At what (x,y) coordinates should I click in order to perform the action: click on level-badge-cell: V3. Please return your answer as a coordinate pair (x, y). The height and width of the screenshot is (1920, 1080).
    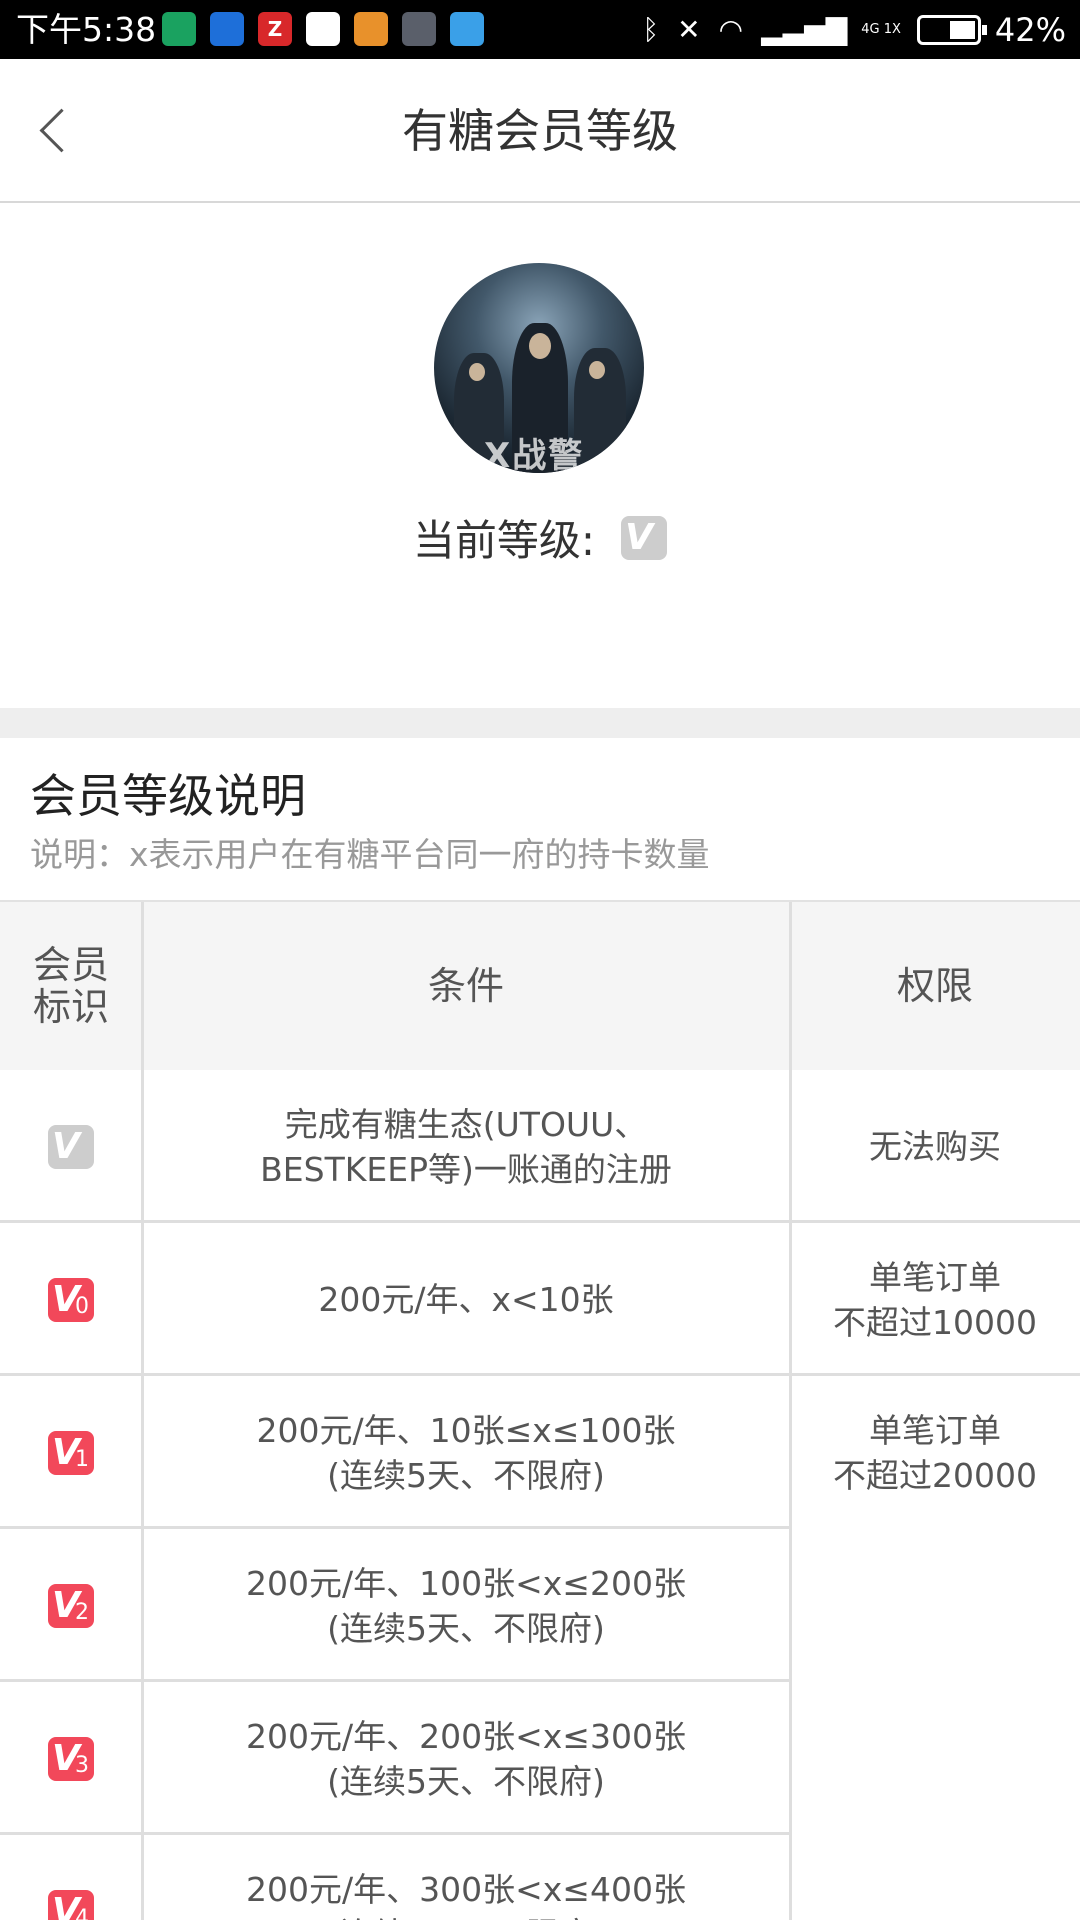
    Looking at the image, I should click on (71, 1758).